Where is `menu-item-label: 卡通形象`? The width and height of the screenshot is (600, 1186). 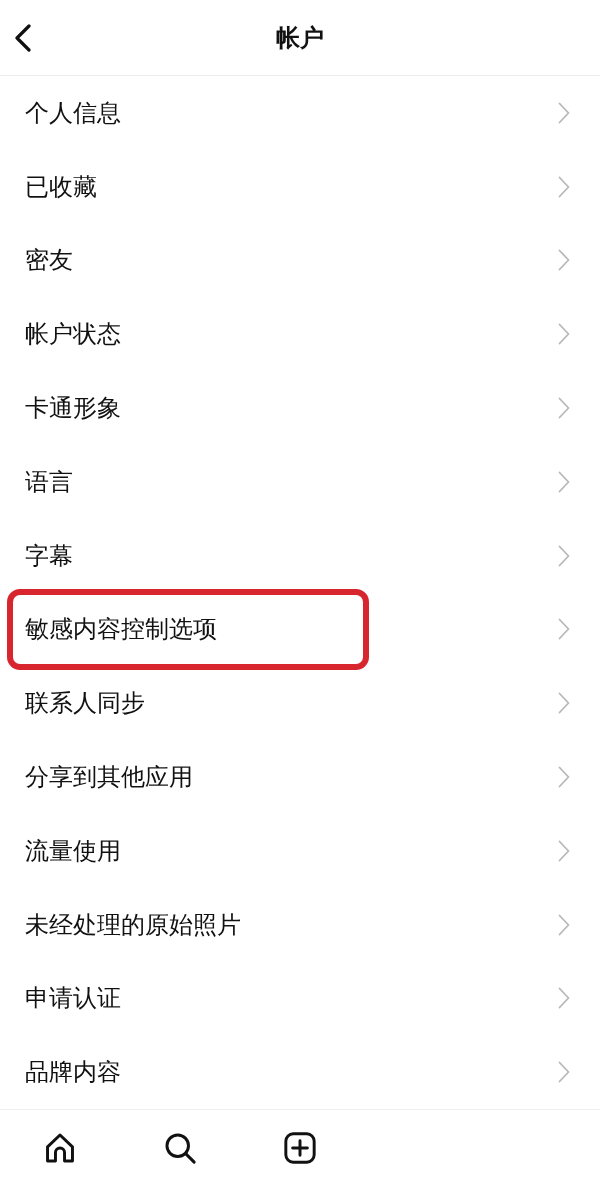
menu-item-label: 卡通形象 is located at coordinates (73, 408).